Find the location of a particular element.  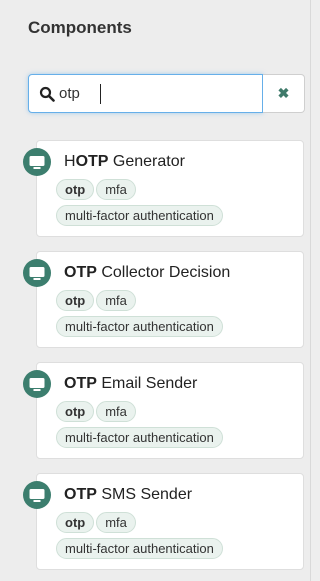

component-name: OTP Collector Decision is located at coordinates (147, 272).